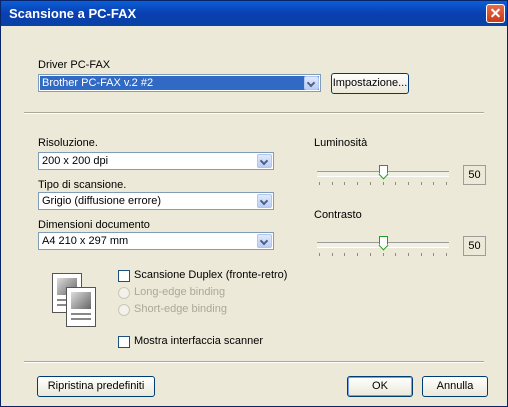 The height and width of the screenshot is (407, 508). I want to click on brightness-ticks, so click(383, 183).